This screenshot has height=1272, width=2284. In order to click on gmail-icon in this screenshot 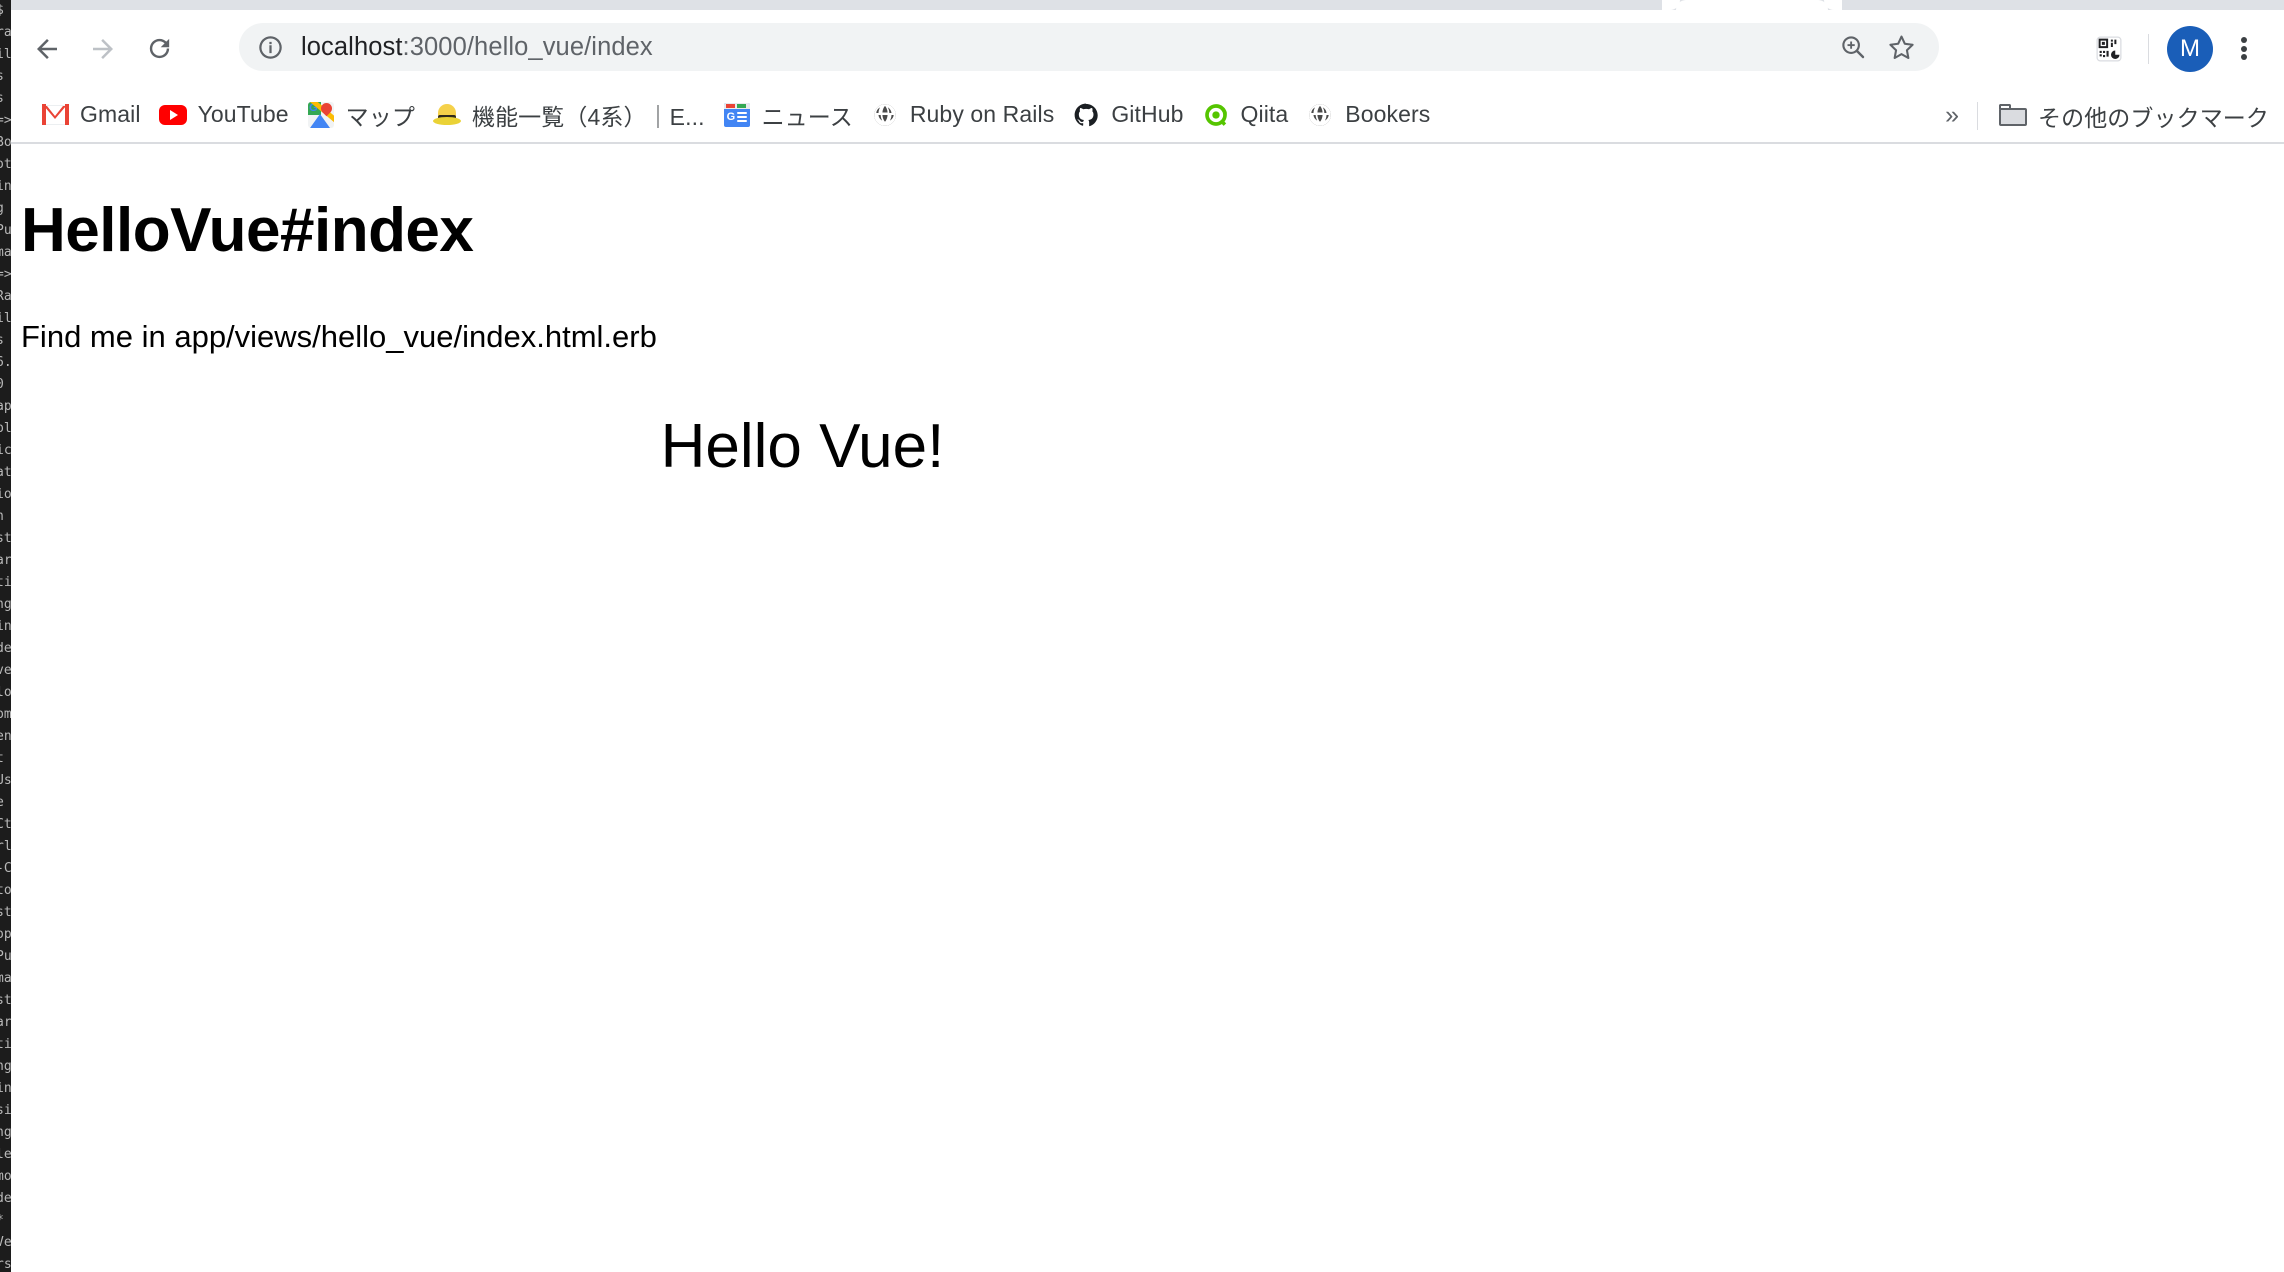, I will do `click(55, 115)`.